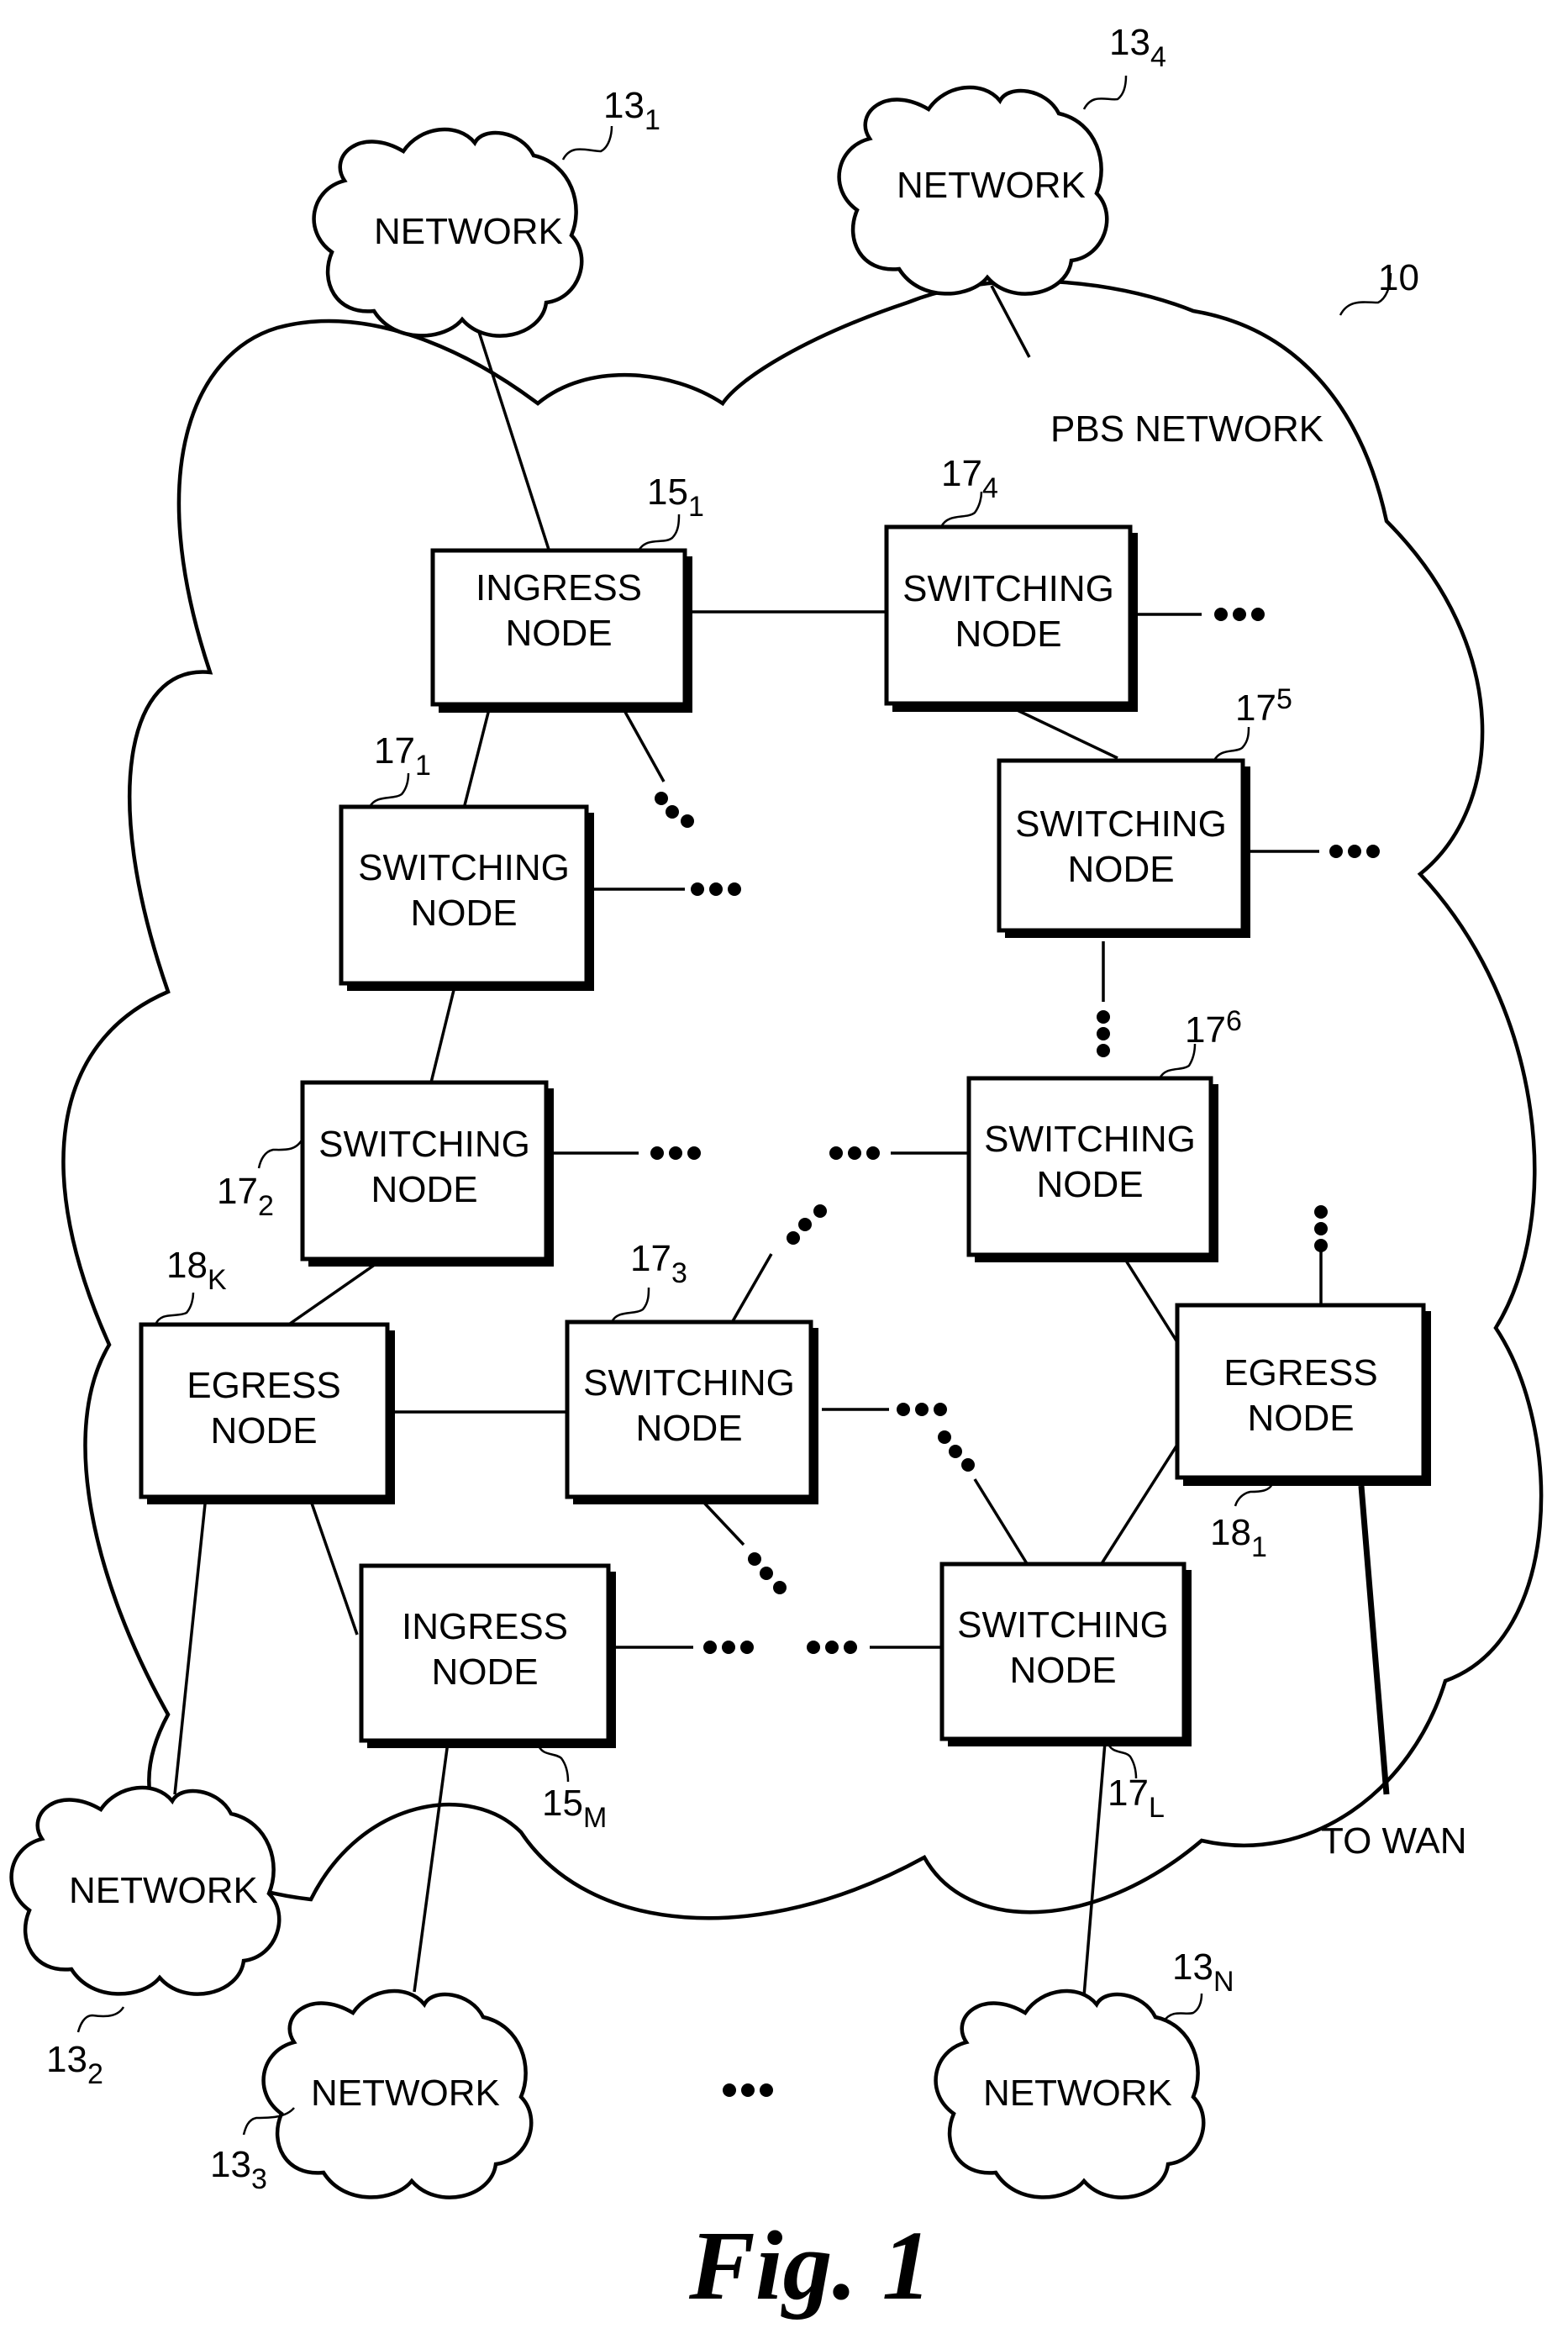 This screenshot has width=1568, height=2344. I want to click on ref-13-4: 134, so click(1137, 47).